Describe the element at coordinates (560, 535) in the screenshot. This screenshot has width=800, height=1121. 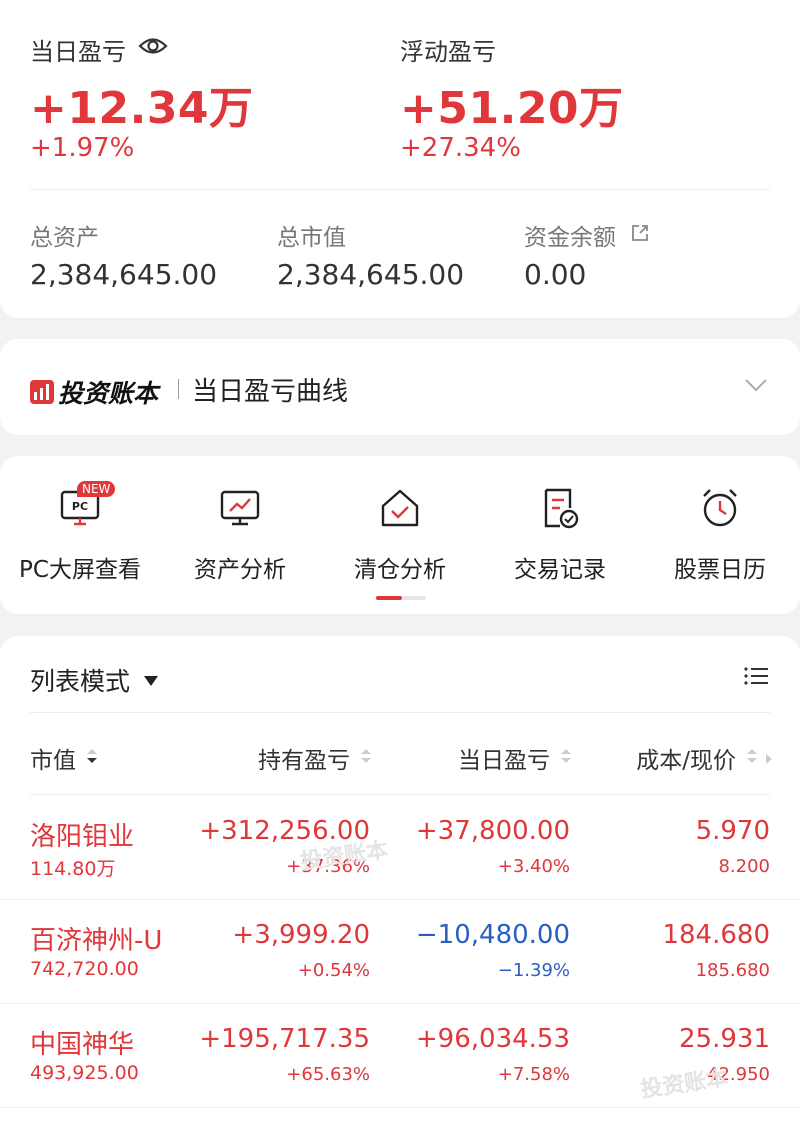
I see `tool-trade-records: 交易记录` at that location.